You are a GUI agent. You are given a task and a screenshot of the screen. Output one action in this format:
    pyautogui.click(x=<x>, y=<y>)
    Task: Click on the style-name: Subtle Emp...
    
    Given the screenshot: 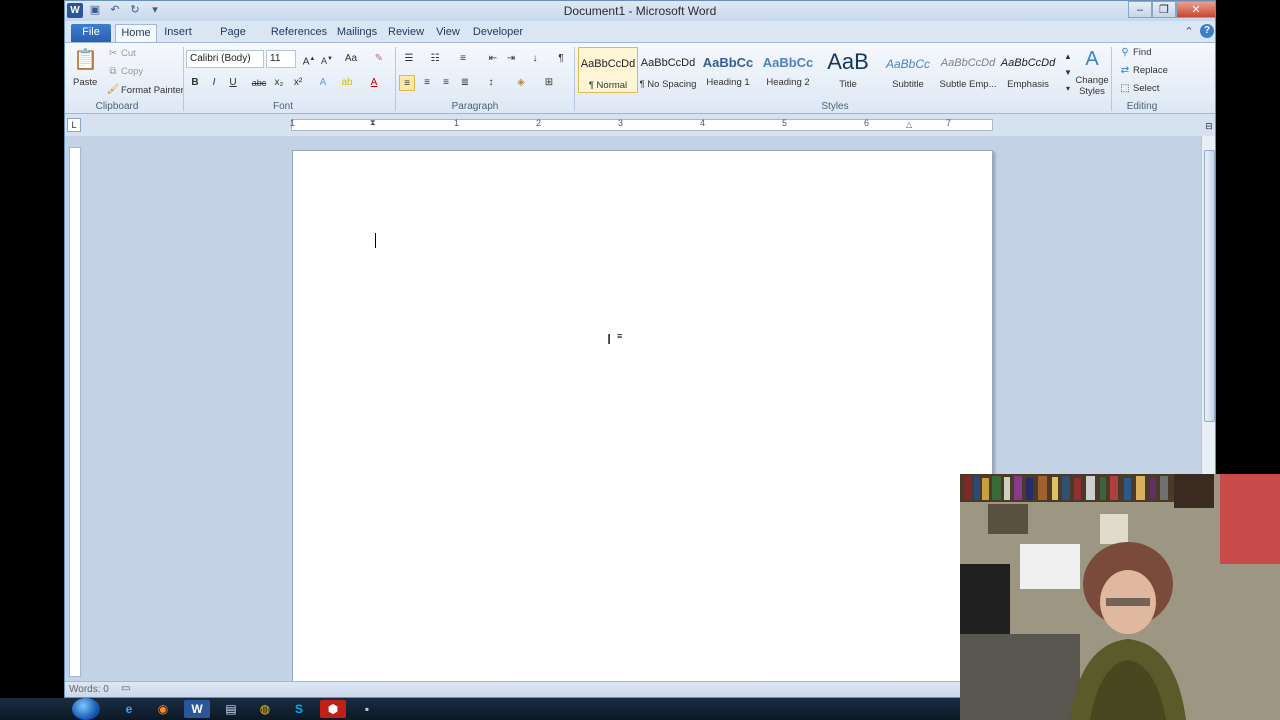 What is the action you would take?
    pyautogui.click(x=968, y=84)
    